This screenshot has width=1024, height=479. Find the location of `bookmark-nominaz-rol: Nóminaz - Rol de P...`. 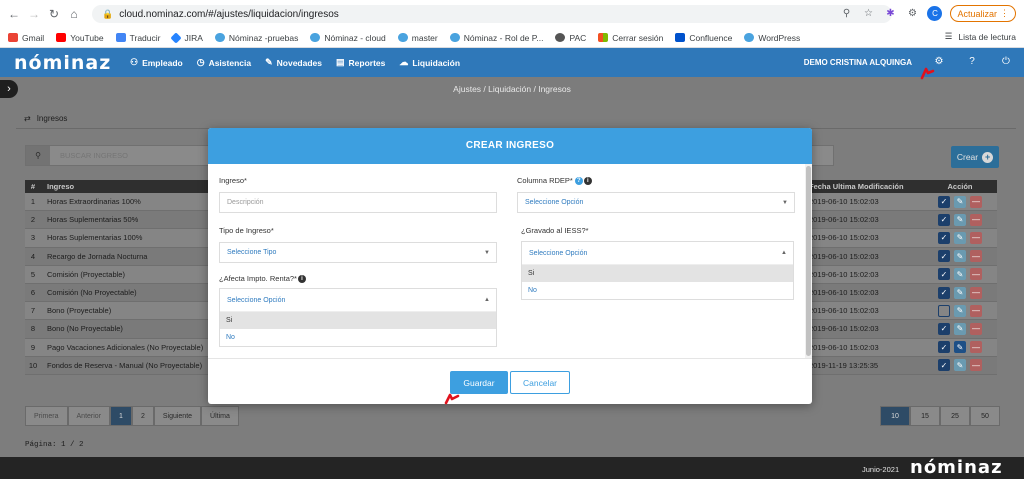

bookmark-nominaz-rol: Nóminaz - Rol de P... is located at coordinates (496, 38).